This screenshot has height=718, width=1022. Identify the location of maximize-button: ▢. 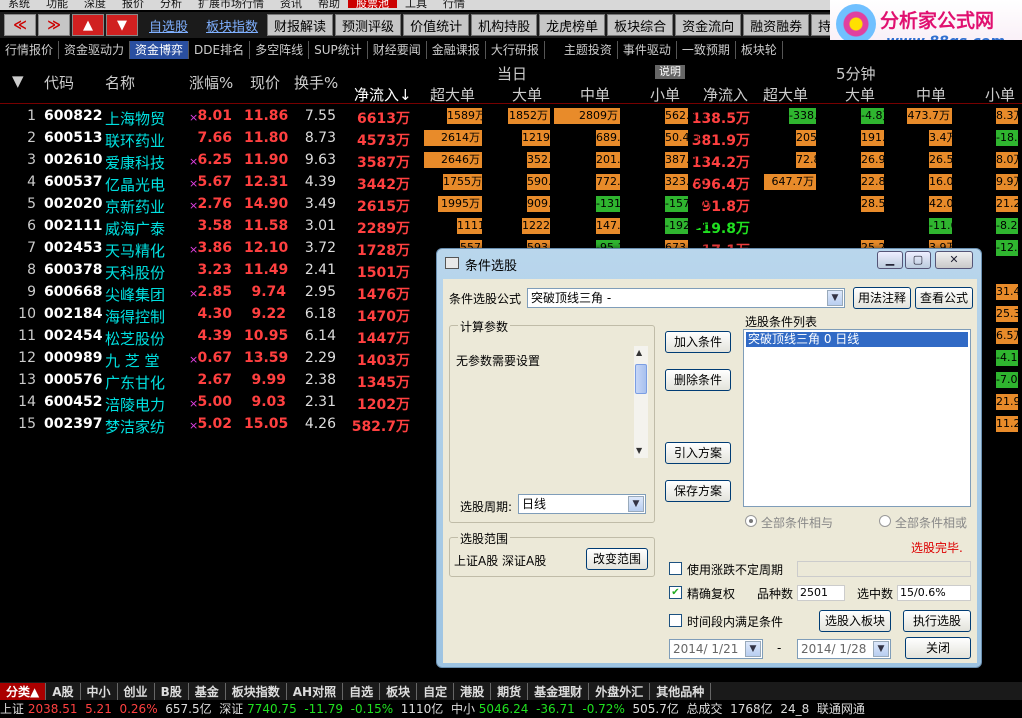
(918, 260).